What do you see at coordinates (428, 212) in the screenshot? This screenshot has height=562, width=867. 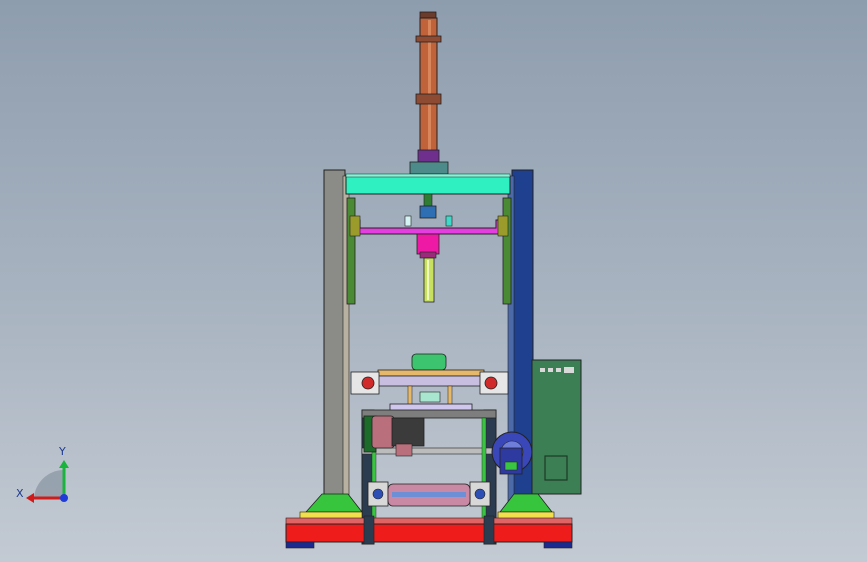 I see `rod-coupler` at bounding box center [428, 212].